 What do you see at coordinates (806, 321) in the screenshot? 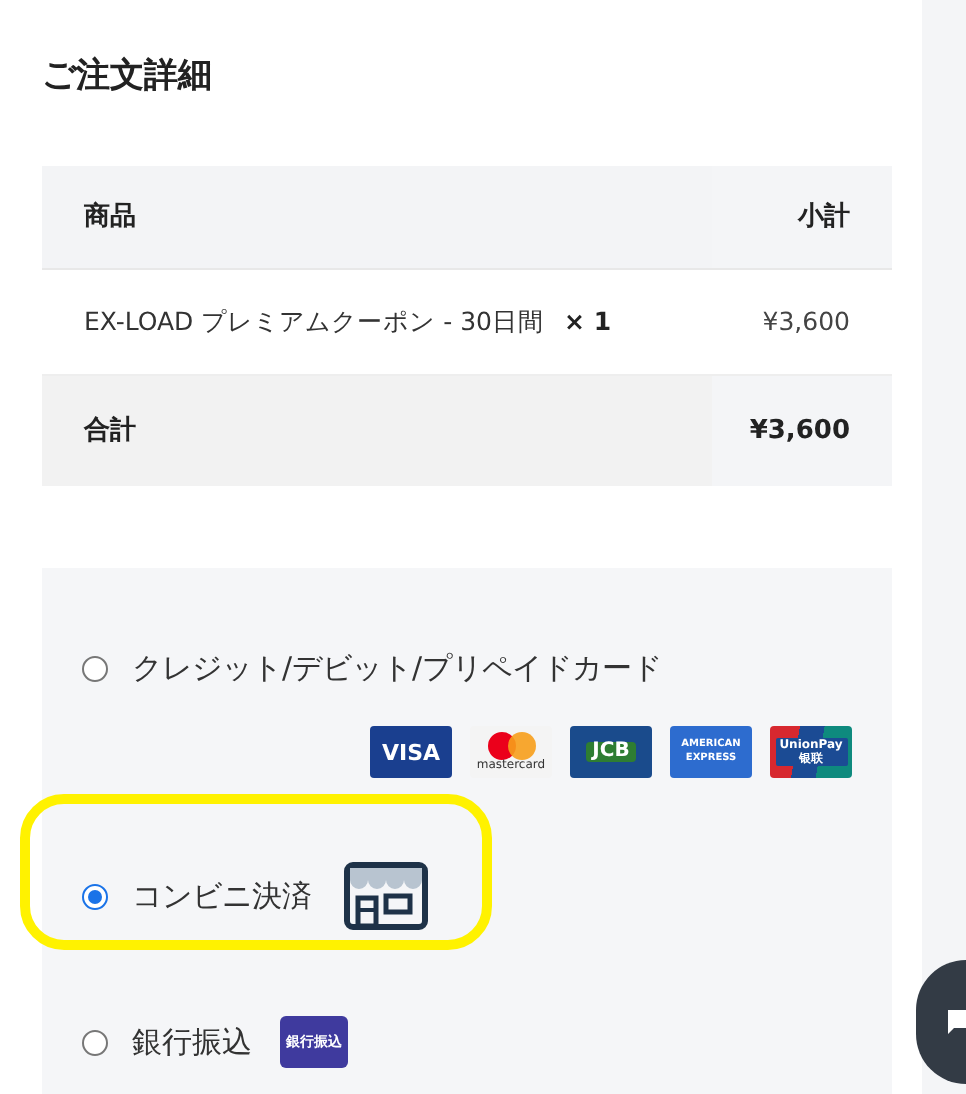
I see `subtotal: ¥3,600` at bounding box center [806, 321].